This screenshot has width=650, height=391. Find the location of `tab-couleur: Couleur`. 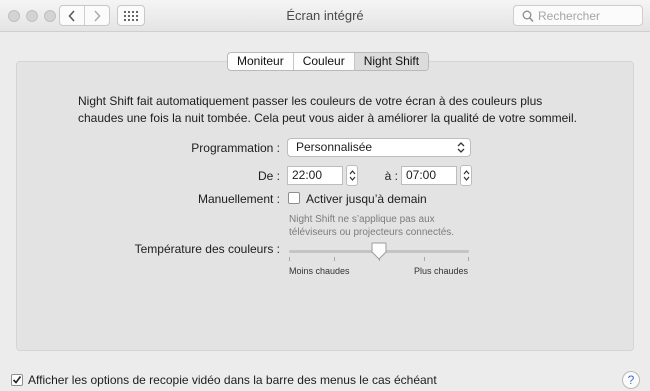

tab-couleur: Couleur is located at coordinates (323, 61).